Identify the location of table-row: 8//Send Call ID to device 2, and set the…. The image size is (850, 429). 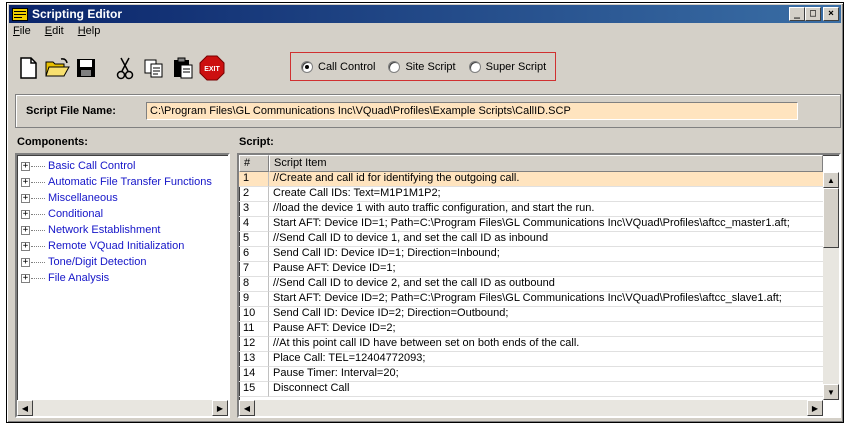
(531, 284).